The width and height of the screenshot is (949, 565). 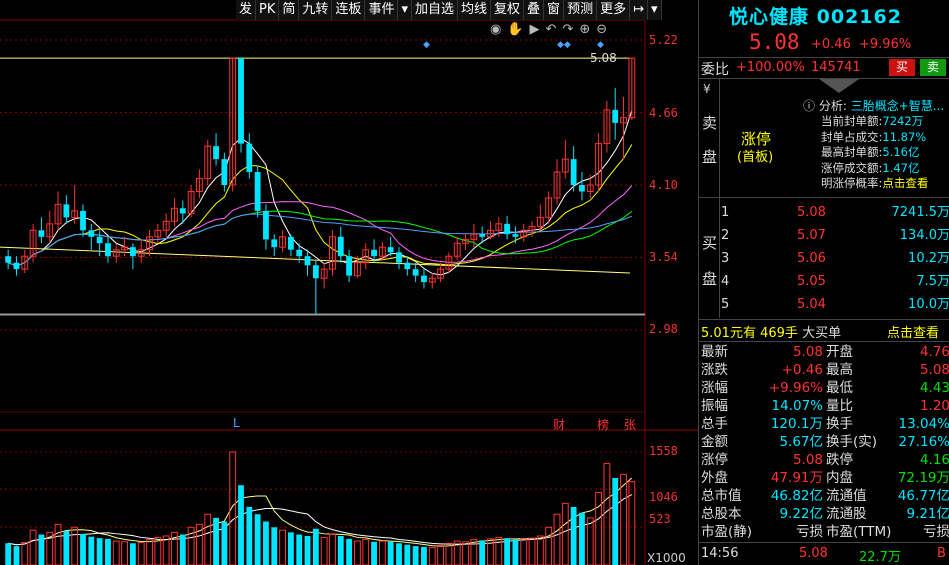 I want to click on toolbar-item-1: PK, so click(x=268, y=10).